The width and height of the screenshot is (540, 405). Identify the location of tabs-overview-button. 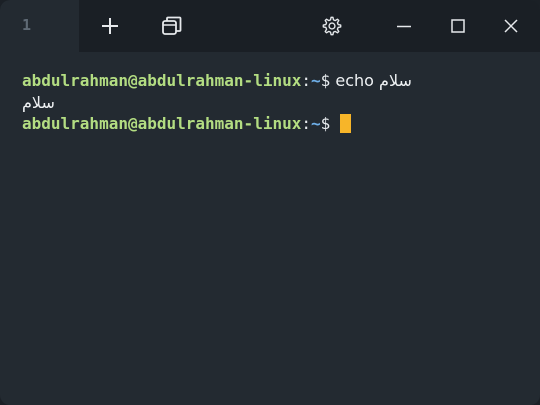
(172, 26).